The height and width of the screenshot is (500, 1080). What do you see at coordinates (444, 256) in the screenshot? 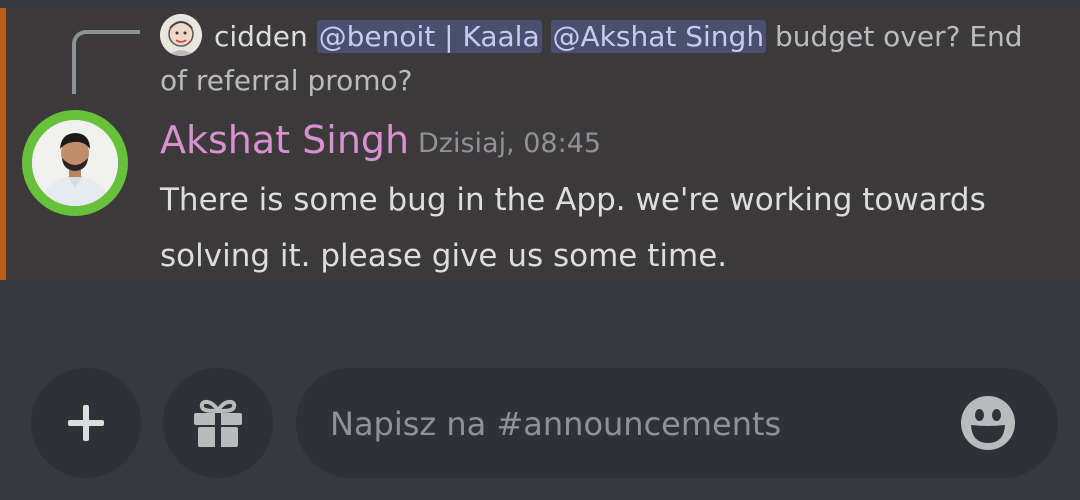
I see `message-line: solving it. please give us some time.` at bounding box center [444, 256].